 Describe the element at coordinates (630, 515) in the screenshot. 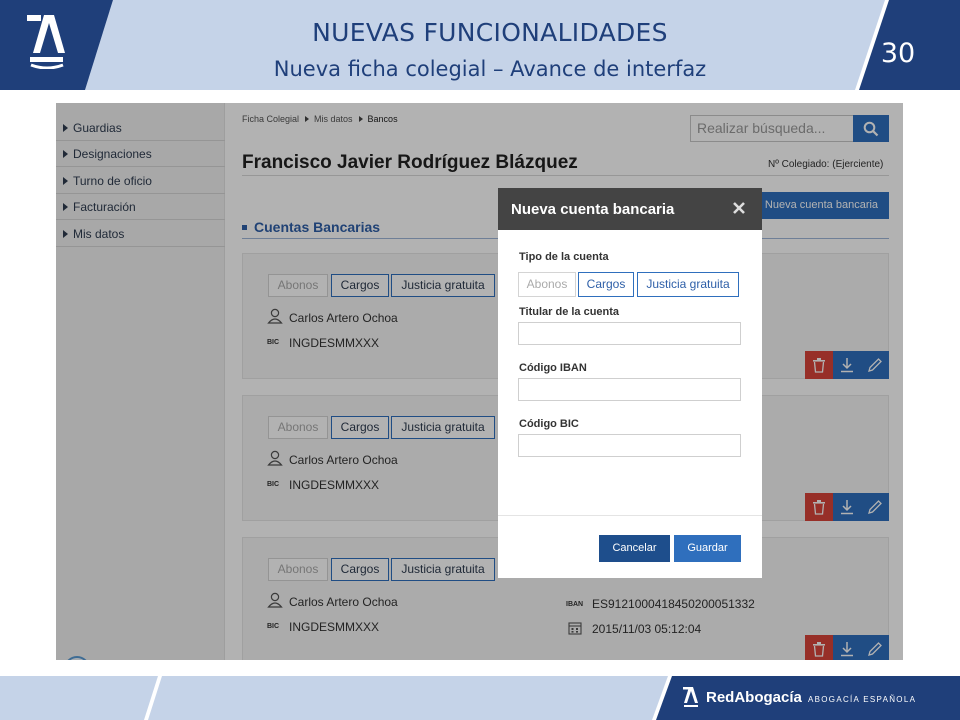

I see `divider` at that location.